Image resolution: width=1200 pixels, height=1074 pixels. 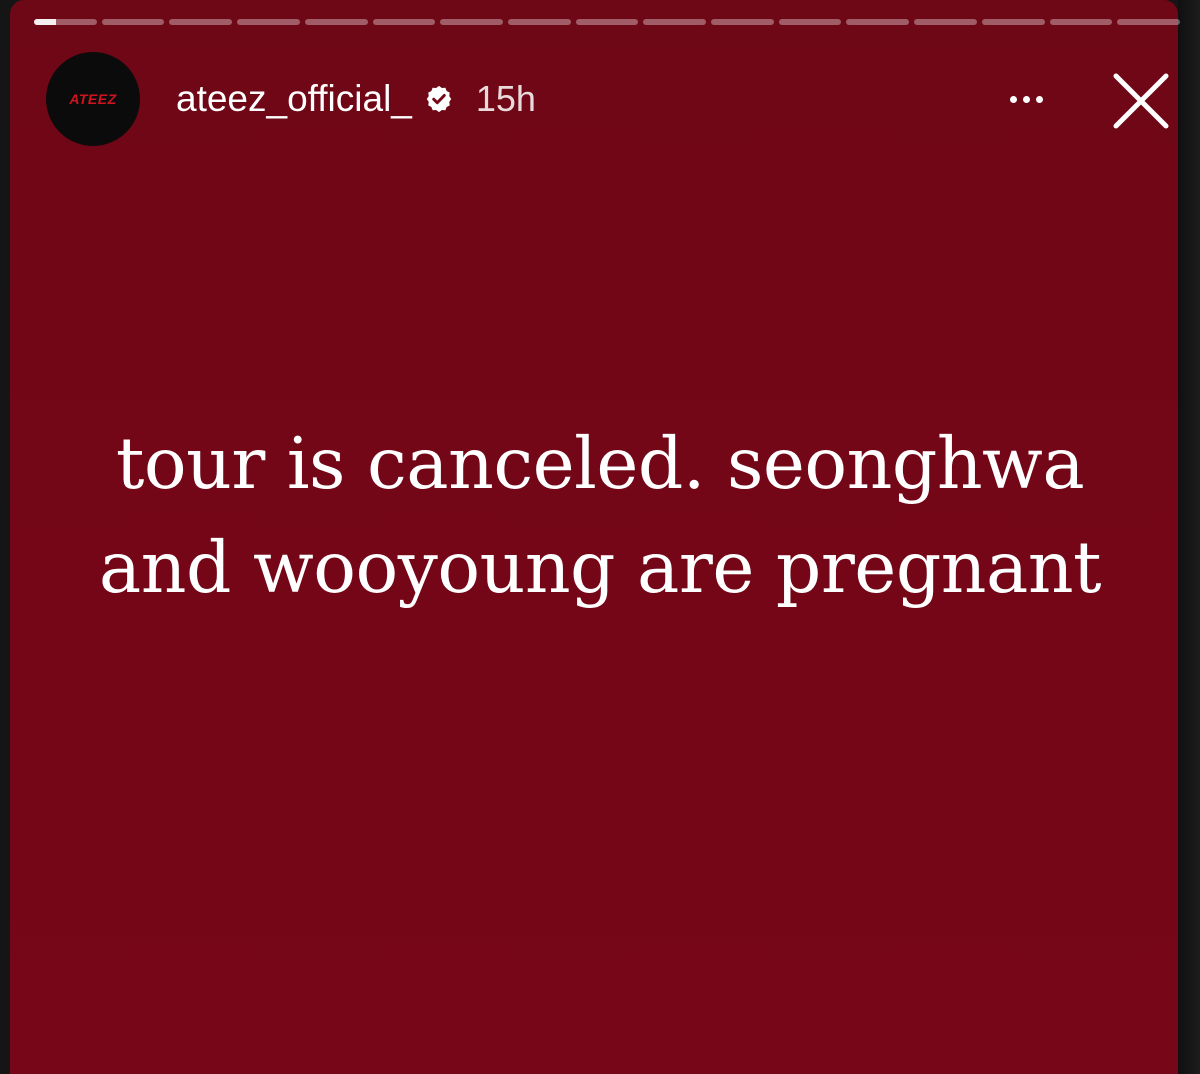 I want to click on timestamp: 15h, so click(x=505, y=98).